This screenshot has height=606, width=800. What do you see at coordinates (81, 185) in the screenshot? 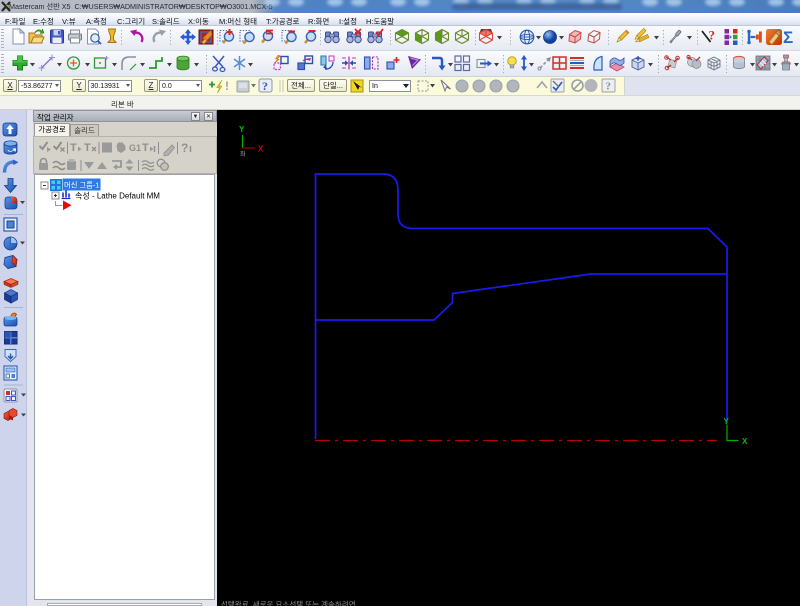
I see `svg-text: 머신 그룹-1` at bounding box center [81, 185].